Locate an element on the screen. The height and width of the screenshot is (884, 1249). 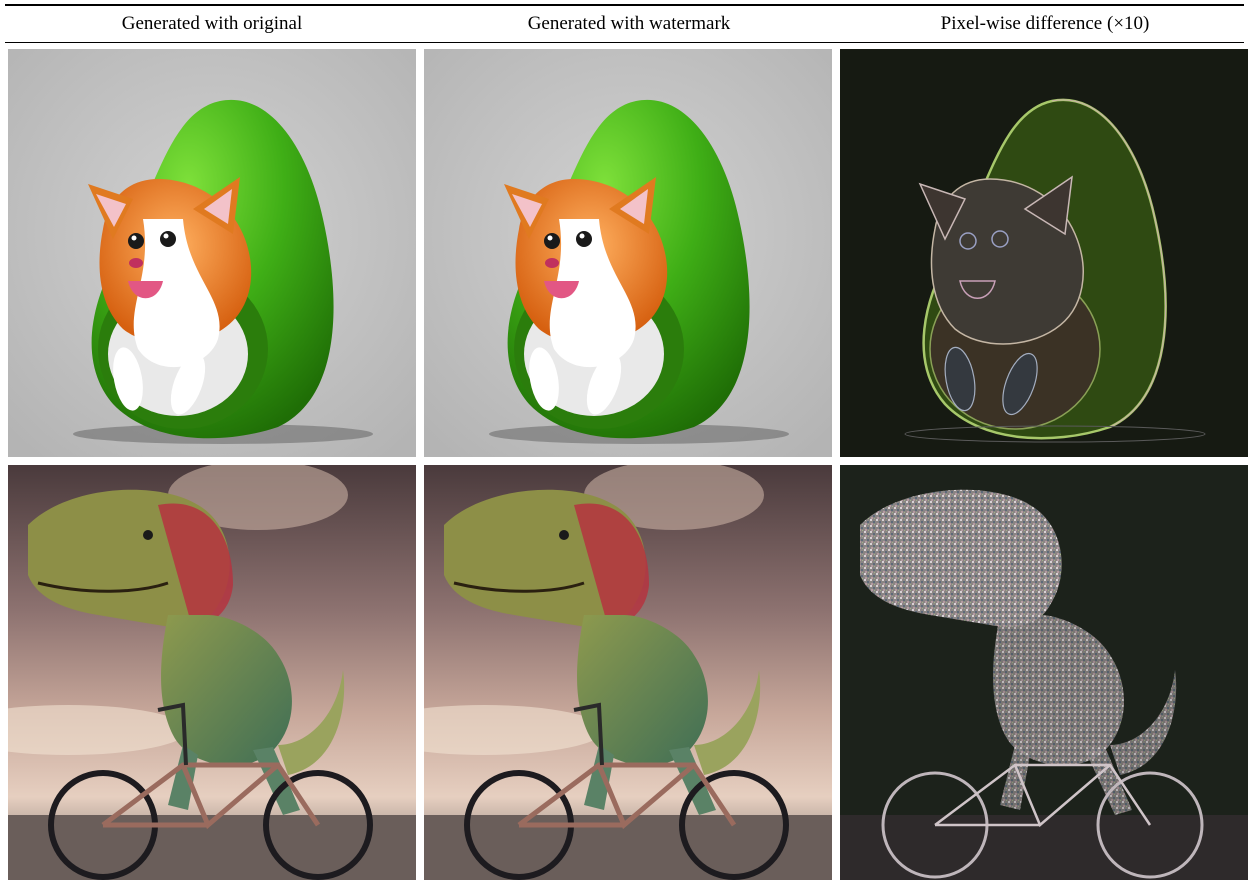
header-generated-watermark: Generated with watermark is located at coordinates (629, 23).